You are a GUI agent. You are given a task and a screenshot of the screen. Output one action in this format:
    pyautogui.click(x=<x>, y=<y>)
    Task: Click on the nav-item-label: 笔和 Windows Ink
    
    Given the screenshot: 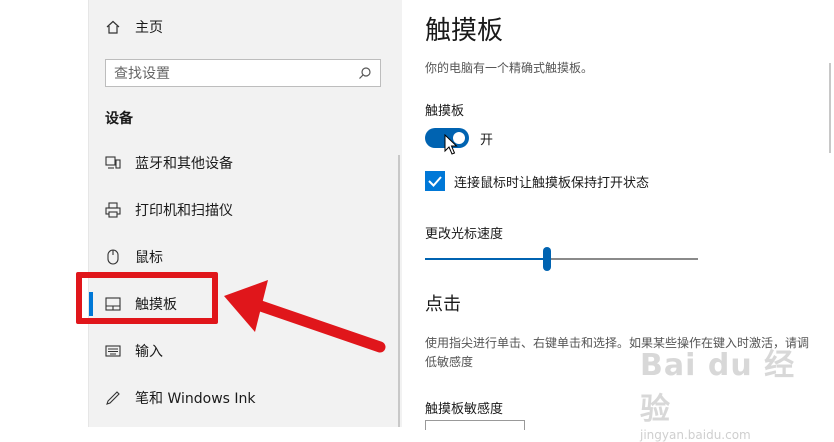 What is the action you would take?
    pyautogui.click(x=195, y=399)
    